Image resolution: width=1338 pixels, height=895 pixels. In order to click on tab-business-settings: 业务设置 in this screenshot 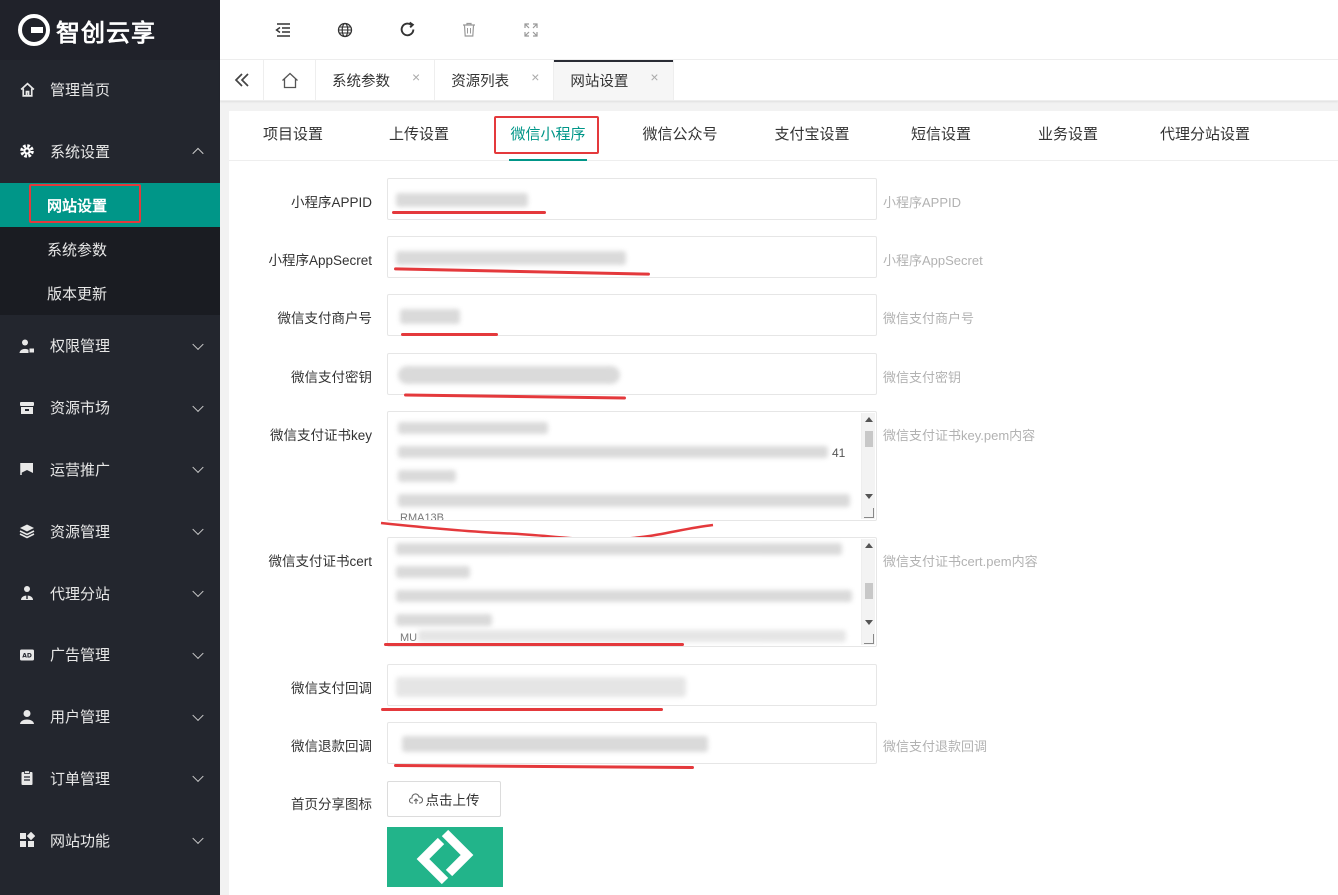, I will do `click(1068, 136)`.